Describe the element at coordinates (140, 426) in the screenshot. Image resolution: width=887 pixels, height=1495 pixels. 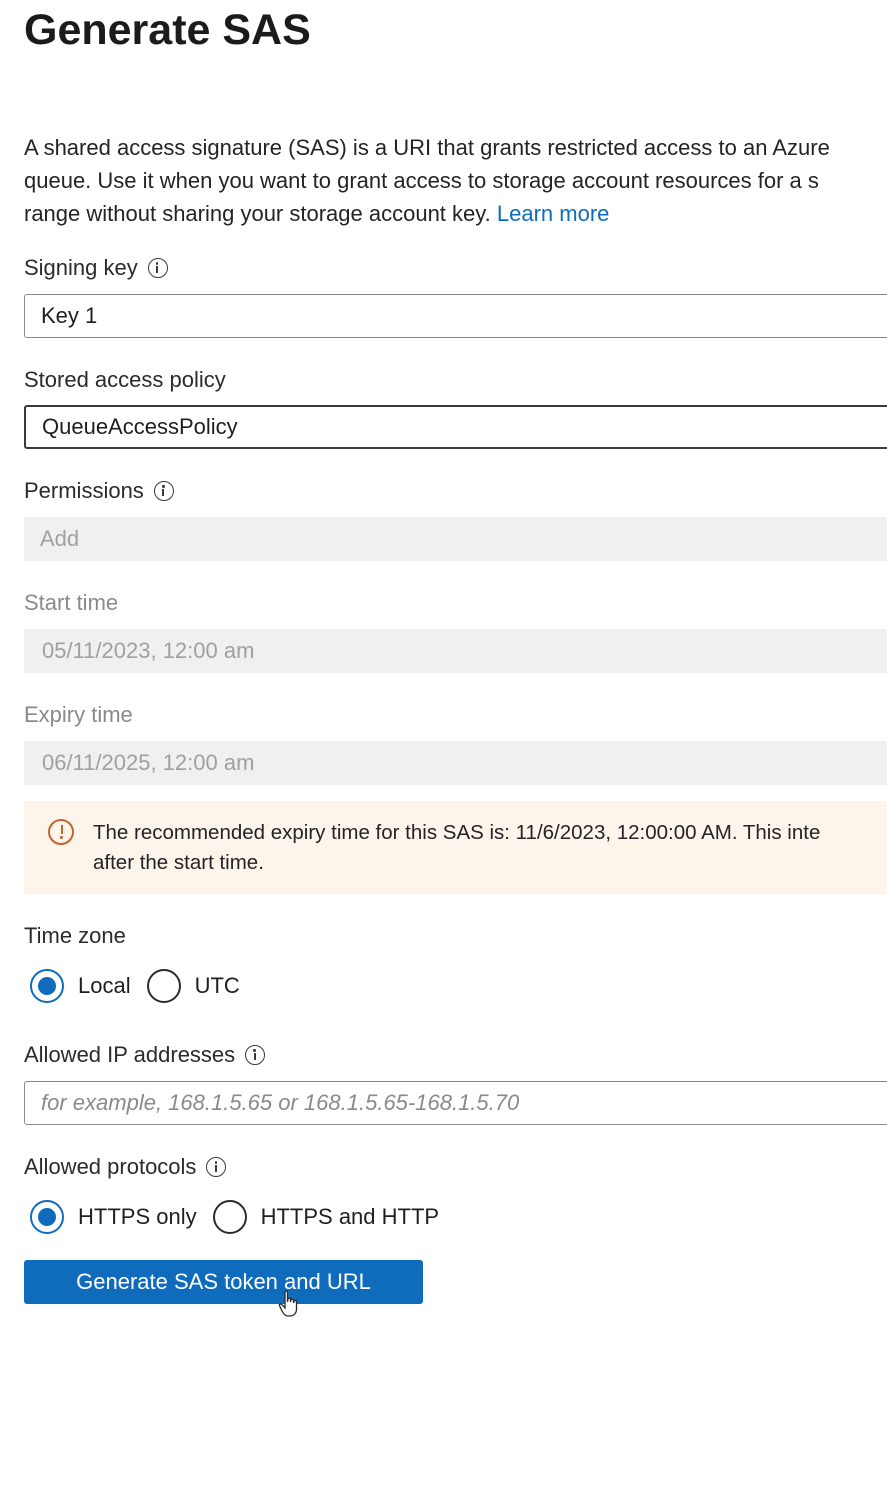
I see `stored-access-policy-value: QueueAccessPolicy` at that location.